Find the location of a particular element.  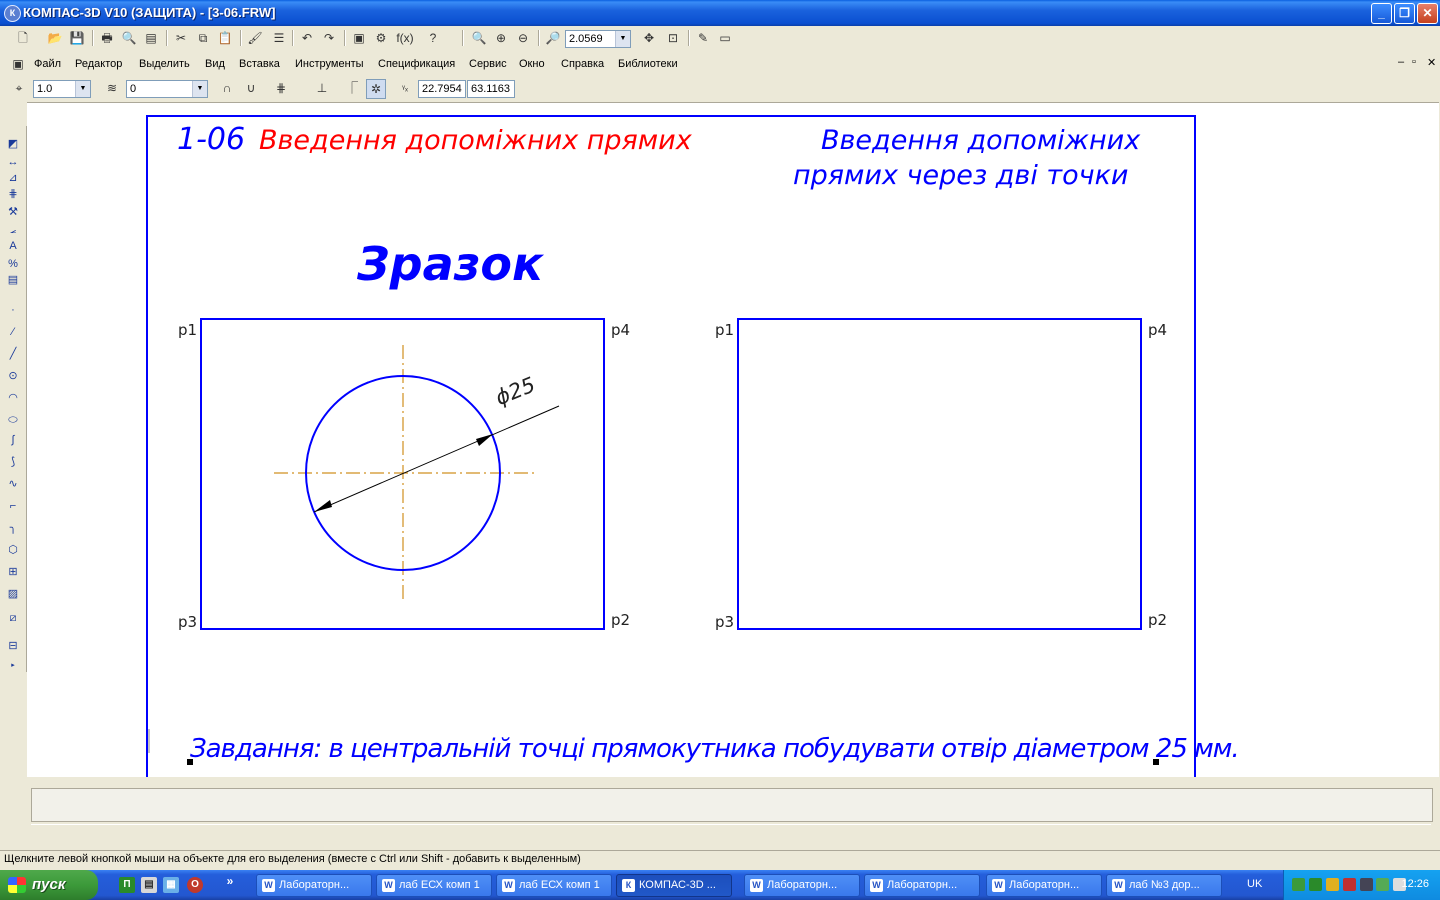

network-tray-icon is located at coordinates (1298, 884).